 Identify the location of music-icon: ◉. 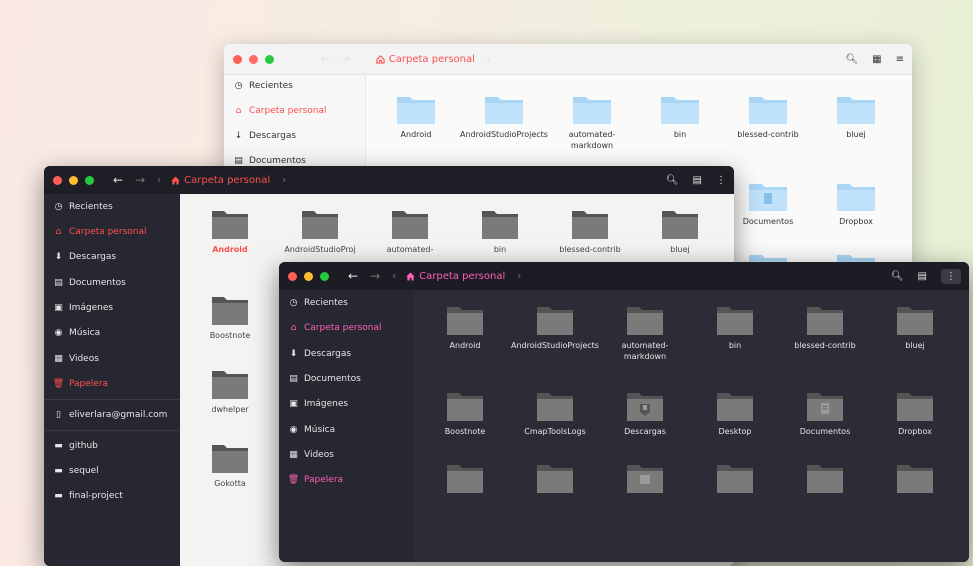
(58, 333).